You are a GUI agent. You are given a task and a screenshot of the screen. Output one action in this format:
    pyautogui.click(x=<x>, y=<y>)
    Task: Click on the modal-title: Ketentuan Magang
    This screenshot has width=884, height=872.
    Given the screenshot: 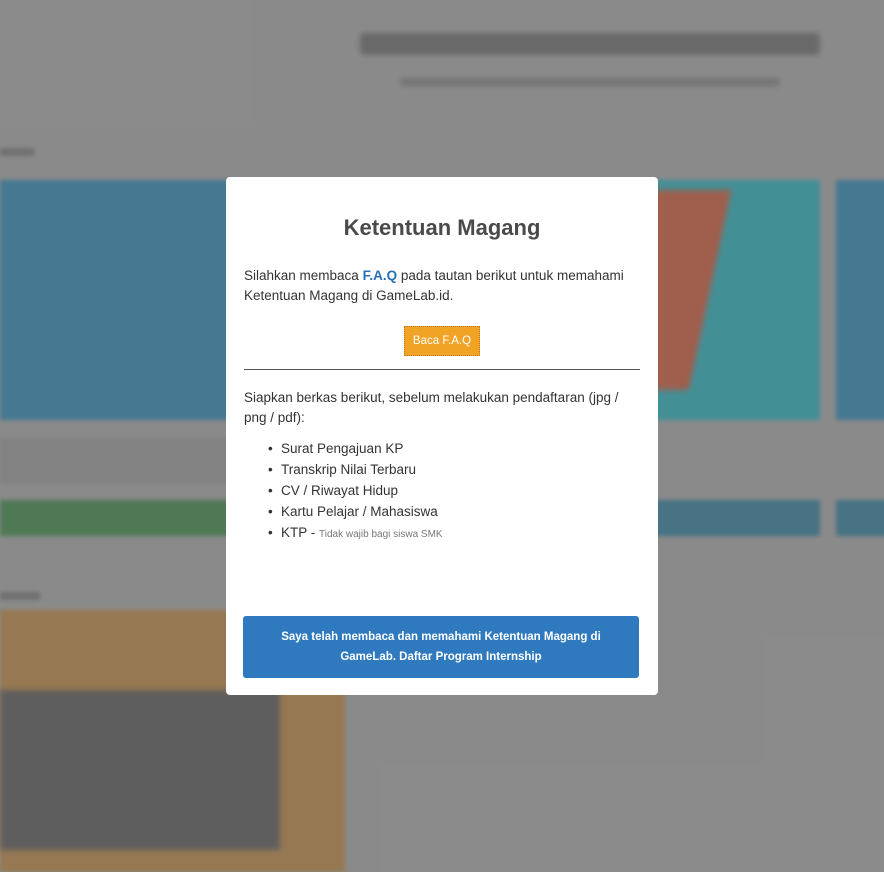 What is the action you would take?
    pyautogui.click(x=442, y=227)
    